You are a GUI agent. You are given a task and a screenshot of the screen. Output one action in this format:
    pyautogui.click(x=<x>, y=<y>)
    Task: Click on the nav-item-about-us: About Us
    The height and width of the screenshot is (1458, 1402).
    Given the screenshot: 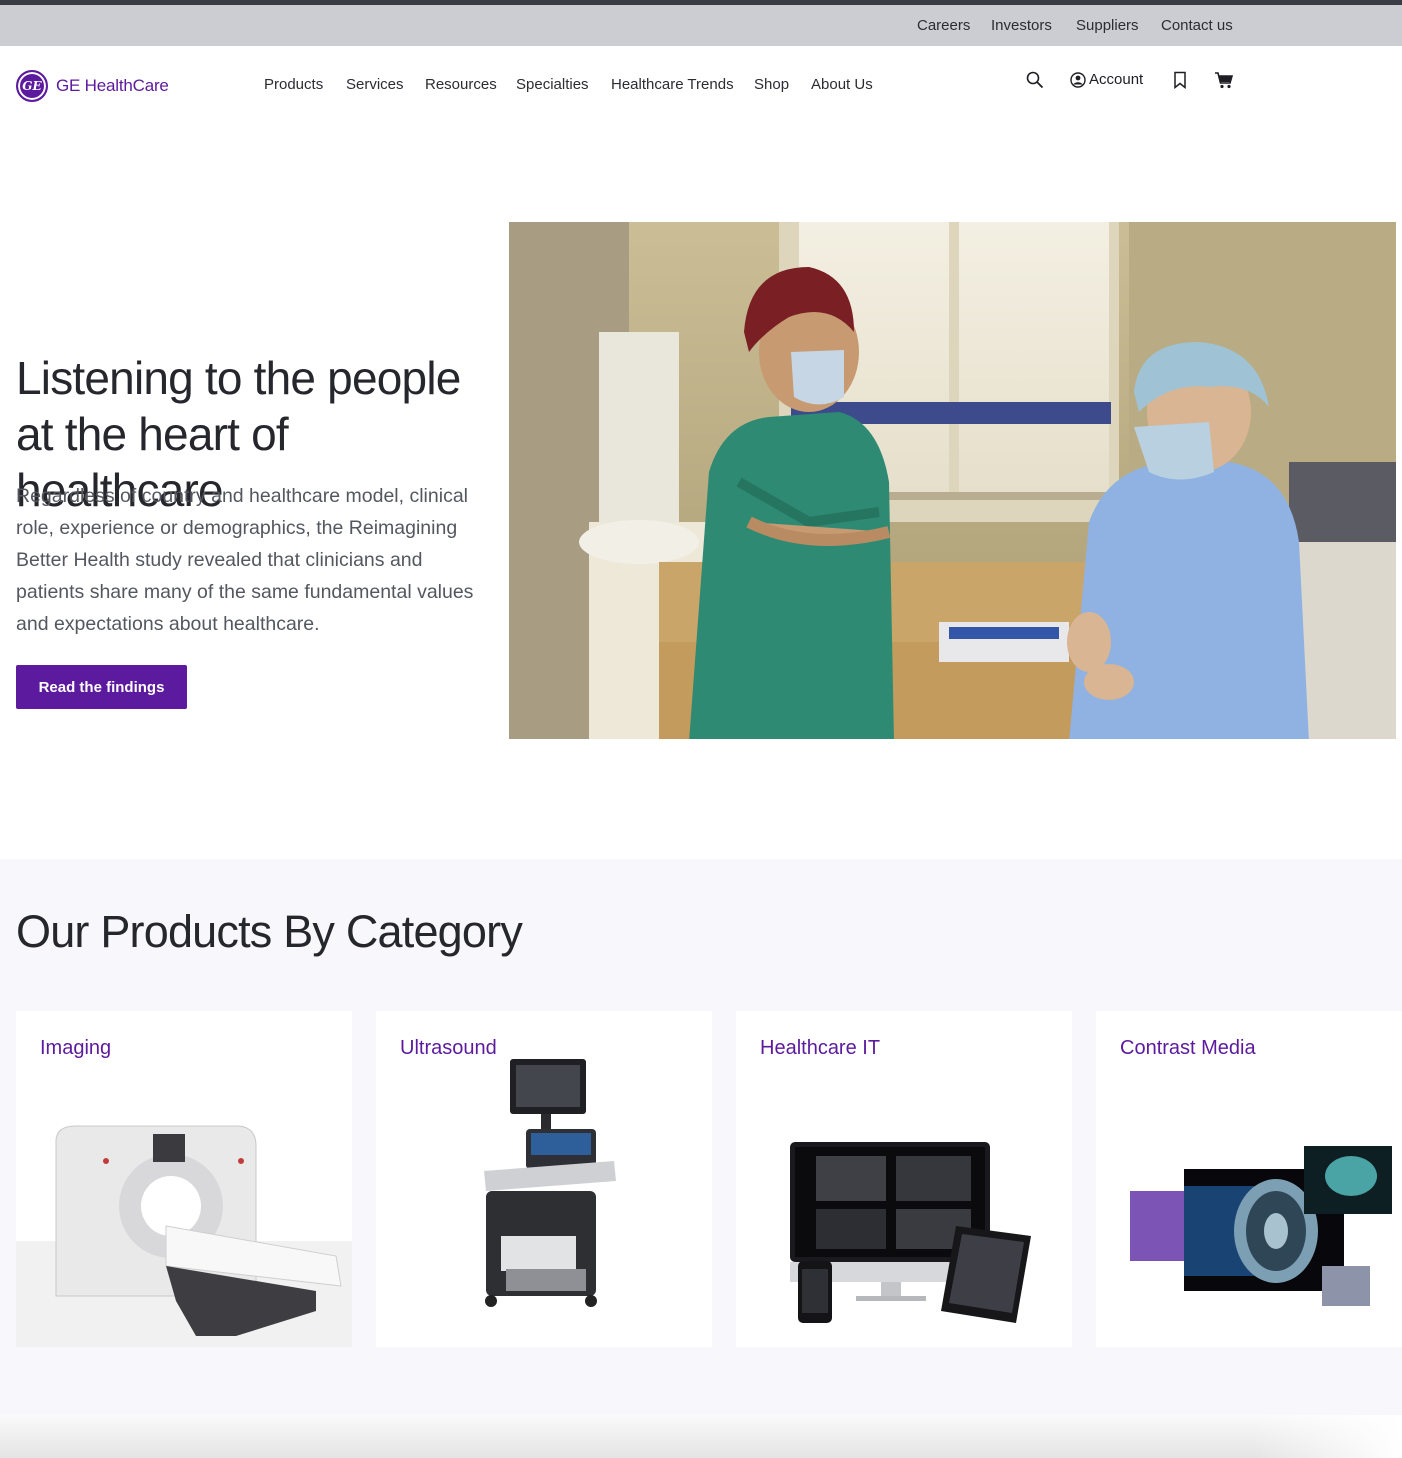 What is the action you would take?
    pyautogui.click(x=842, y=84)
    